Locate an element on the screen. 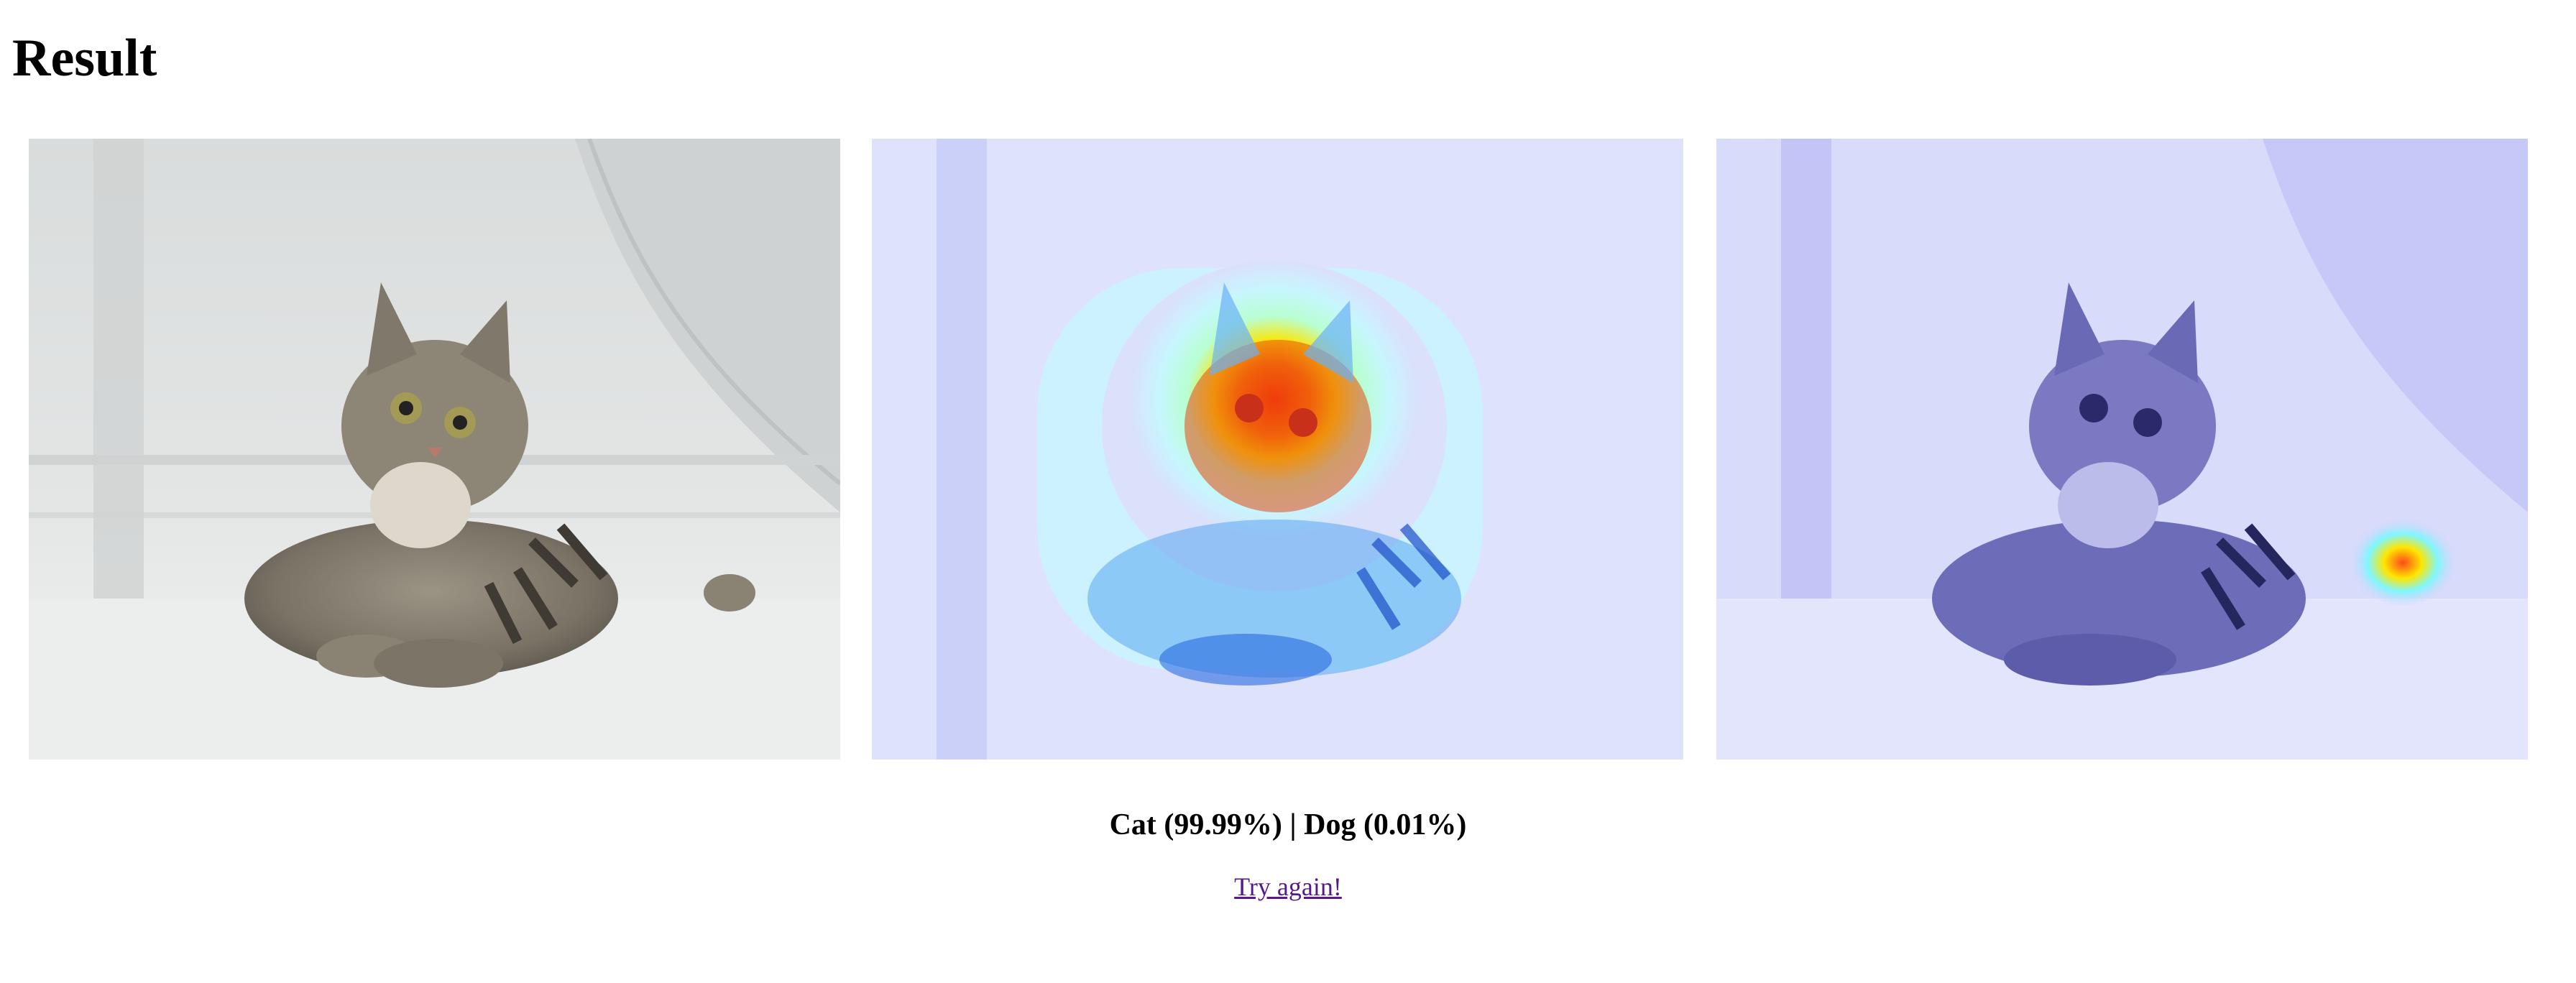 The image size is (2576, 983). try-again-link: Try again! is located at coordinates (1288, 887).